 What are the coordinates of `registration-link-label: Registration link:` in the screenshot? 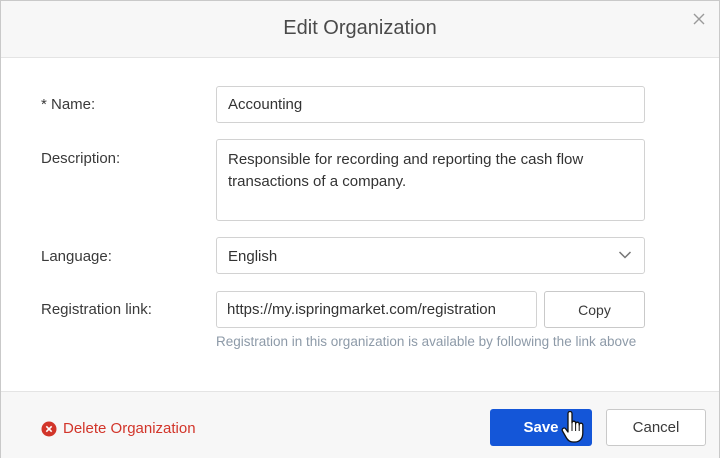 It's located at (96, 309).